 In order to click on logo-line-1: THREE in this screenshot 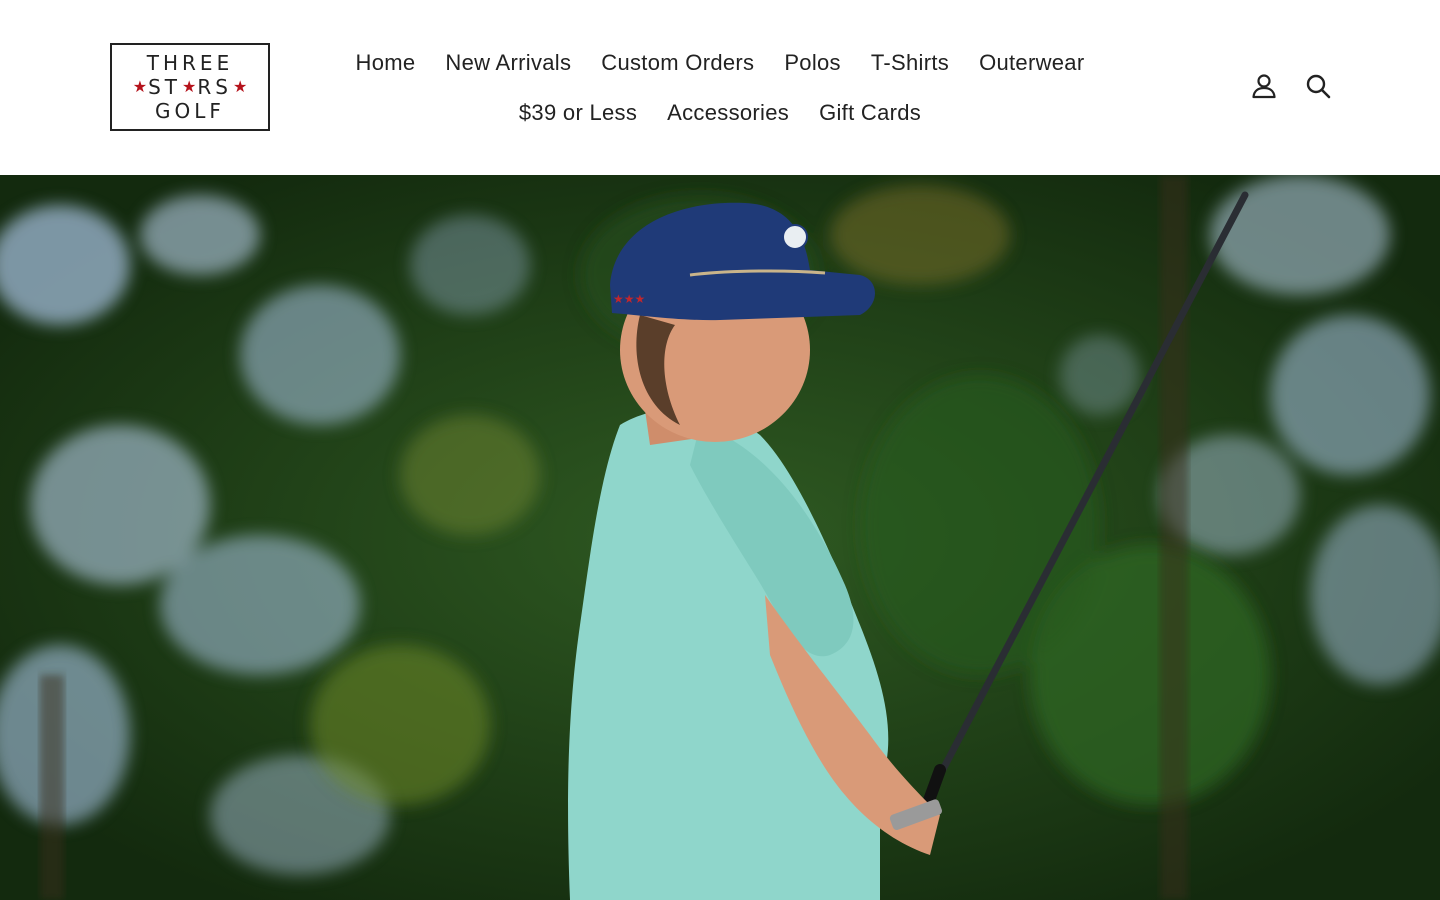, I will do `click(190, 63)`.